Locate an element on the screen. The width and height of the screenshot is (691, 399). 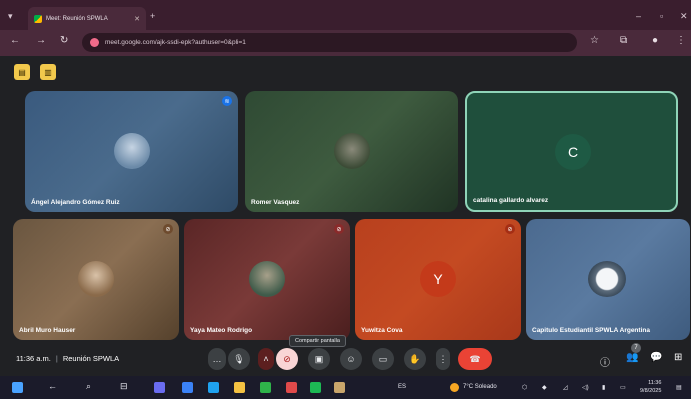
browser-menu-icon: ⋮ is located at coordinates (681, 40).